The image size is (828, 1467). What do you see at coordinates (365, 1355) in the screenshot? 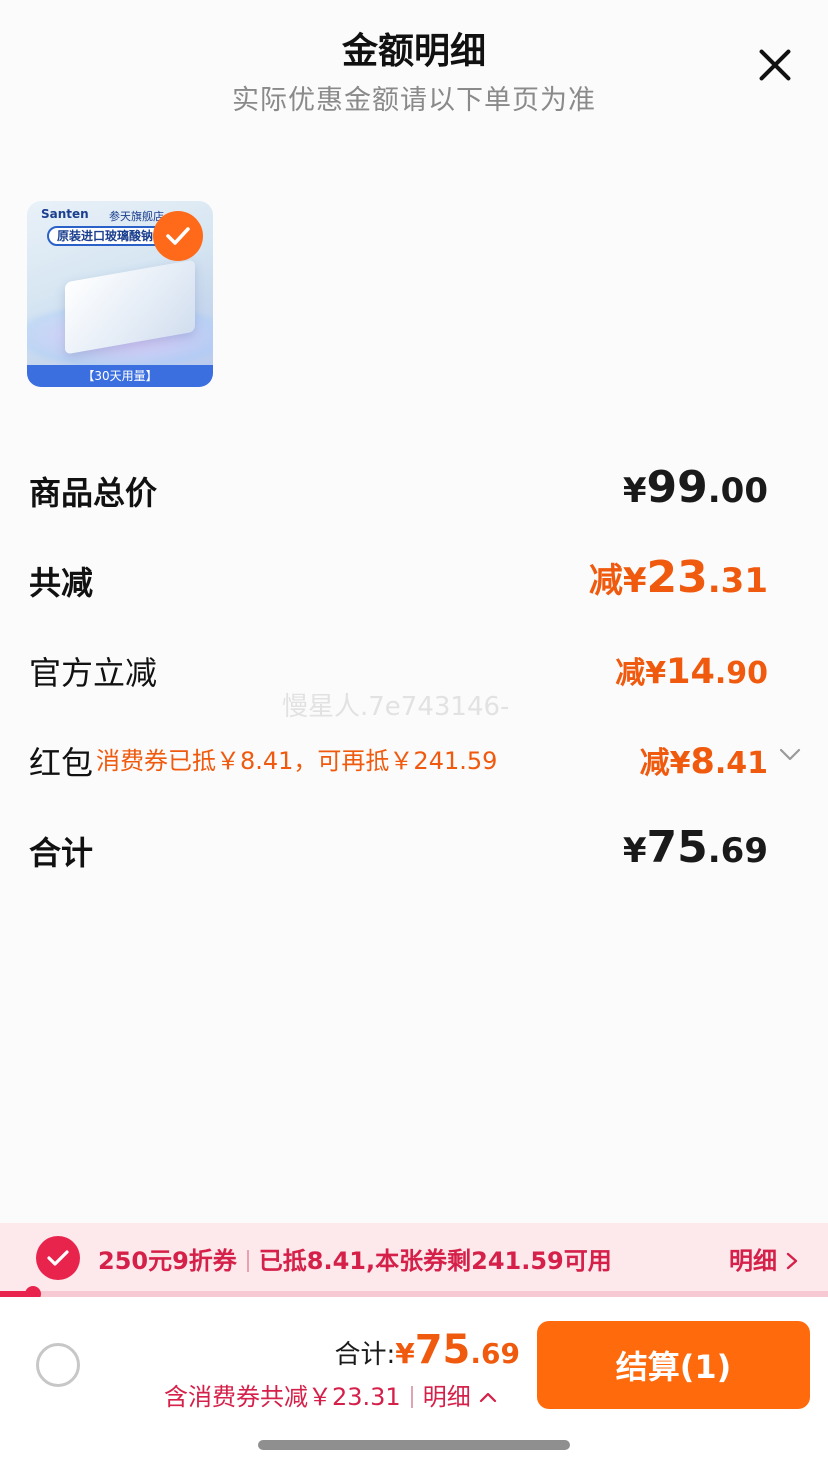
I see `bottom-total-label: 合计:` at bounding box center [365, 1355].